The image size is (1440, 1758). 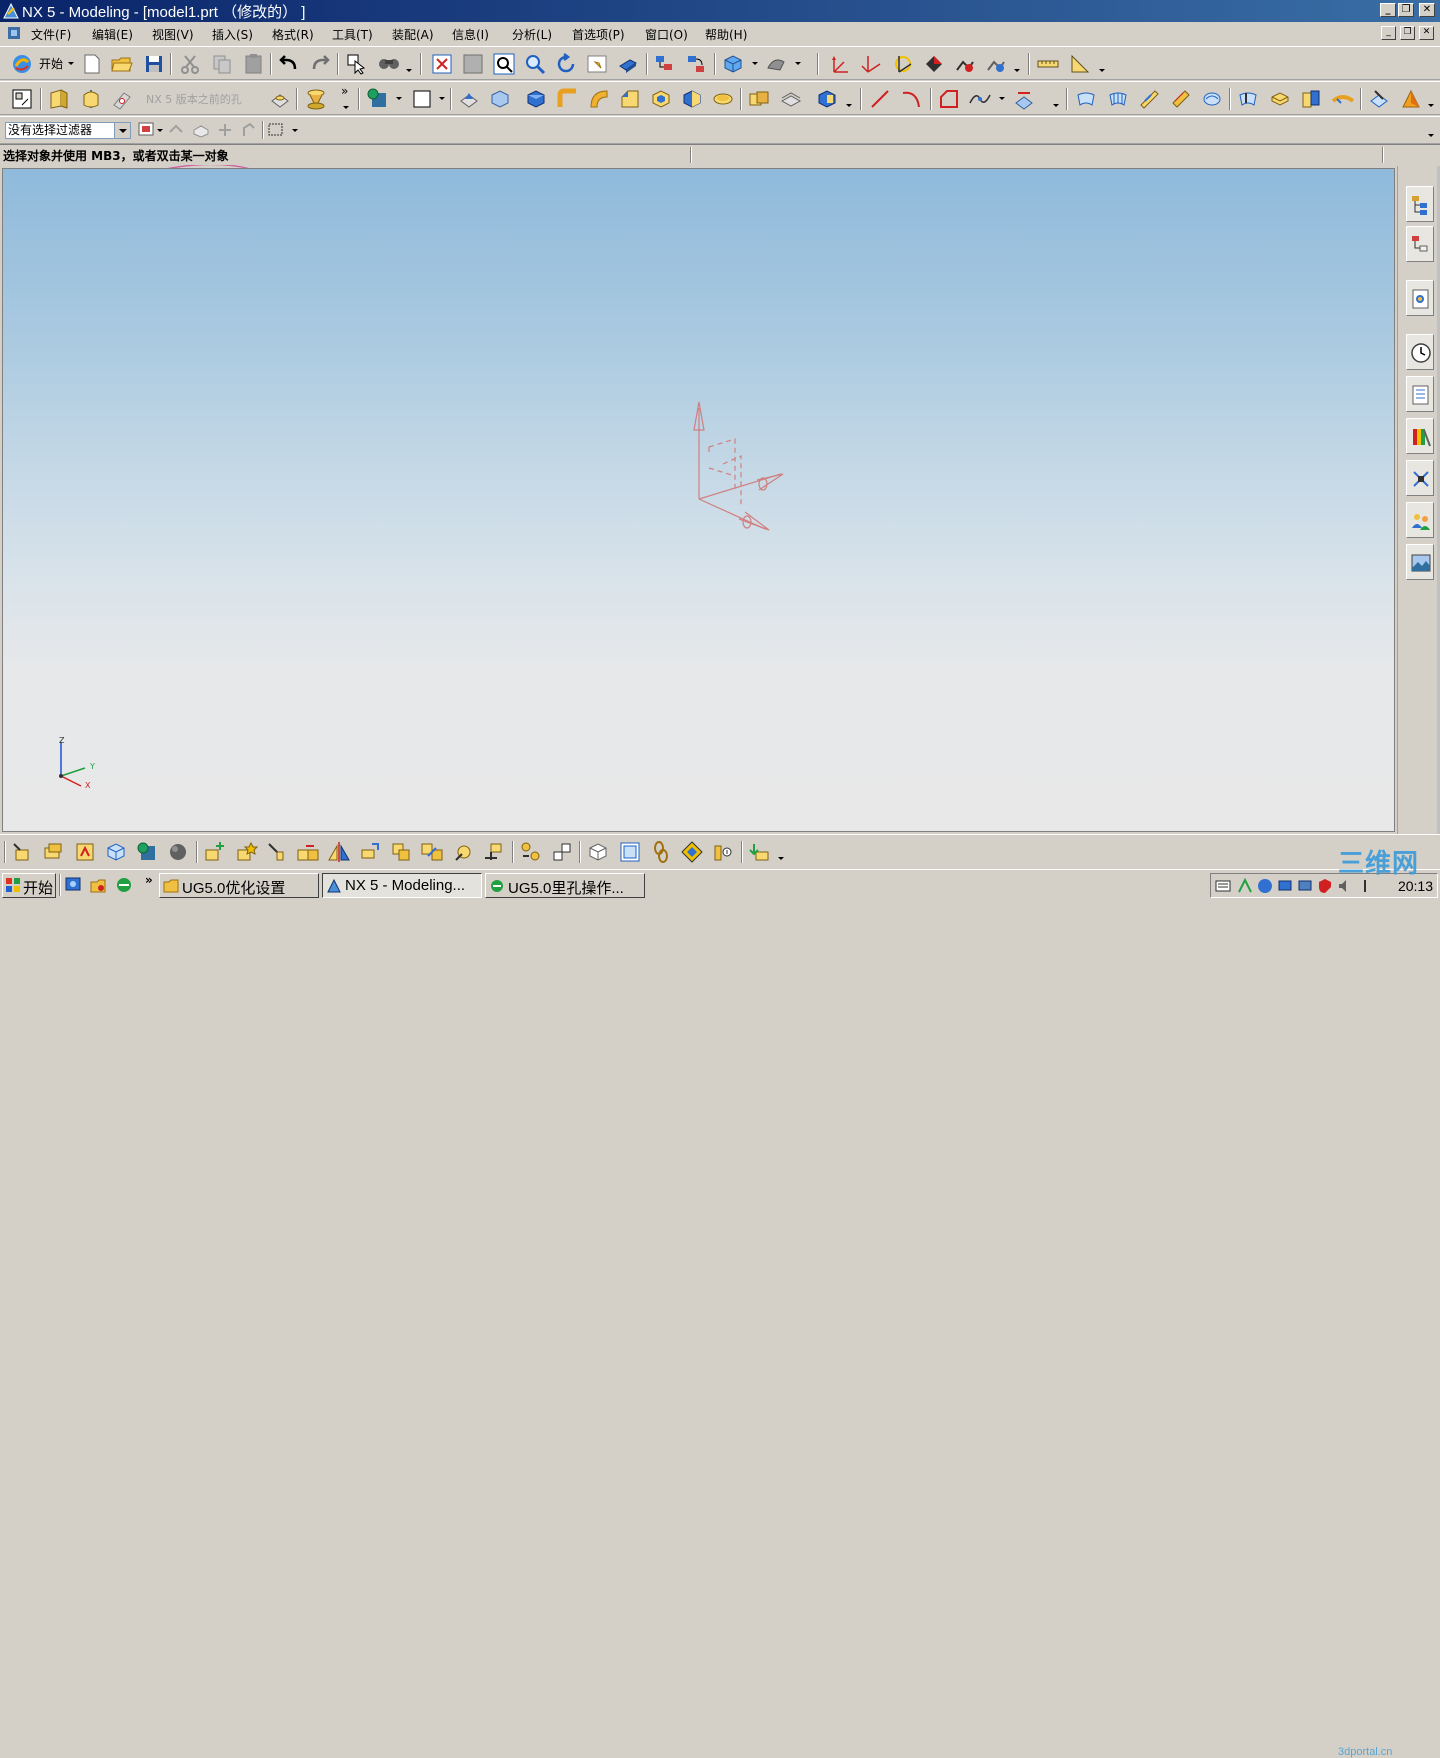 What do you see at coordinates (59, 99) in the screenshot?
I see `extrude-icon` at bounding box center [59, 99].